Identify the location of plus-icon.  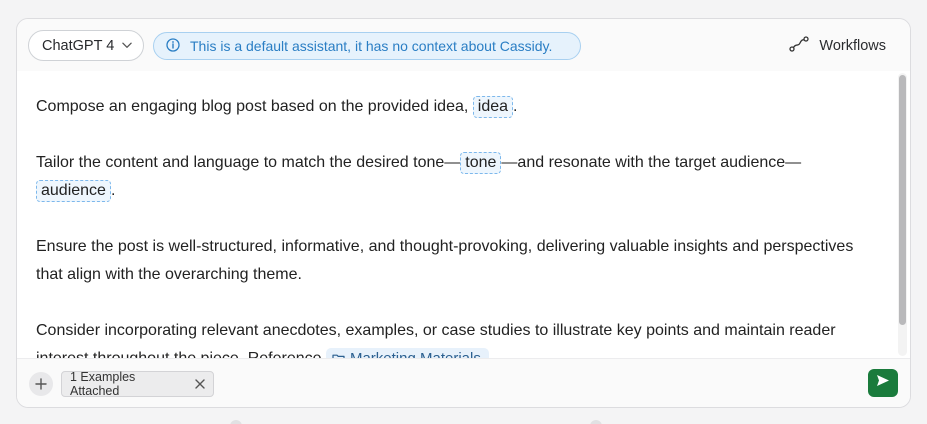
(41, 384).